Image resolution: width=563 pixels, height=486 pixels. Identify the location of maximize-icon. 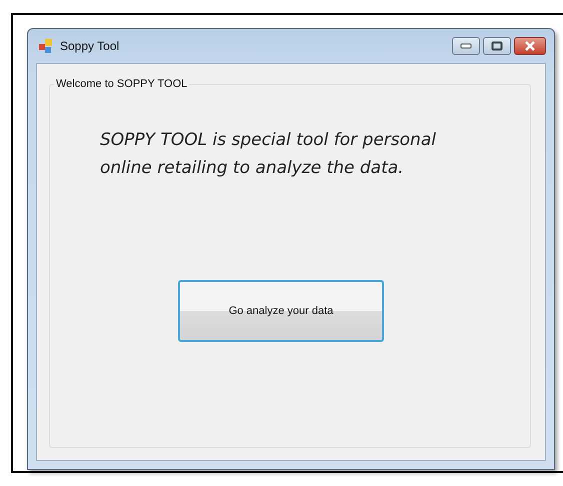
(497, 46).